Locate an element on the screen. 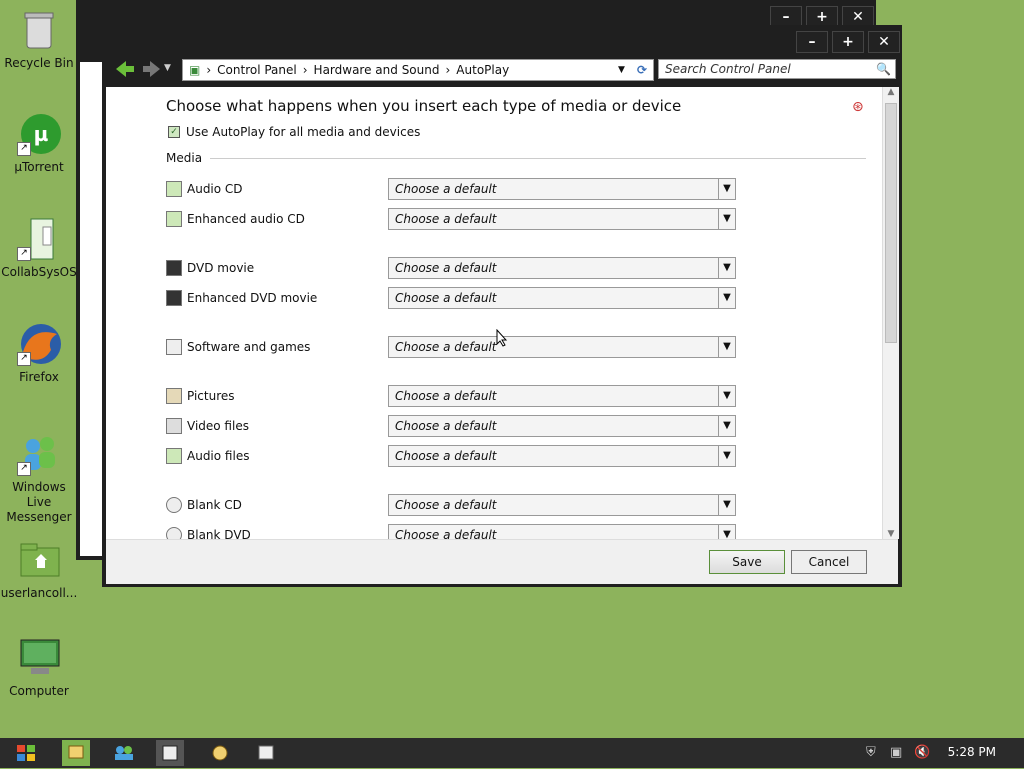 The image size is (1024, 769). media-row: DVD movie Choose a default ▼ is located at coordinates (452, 268).